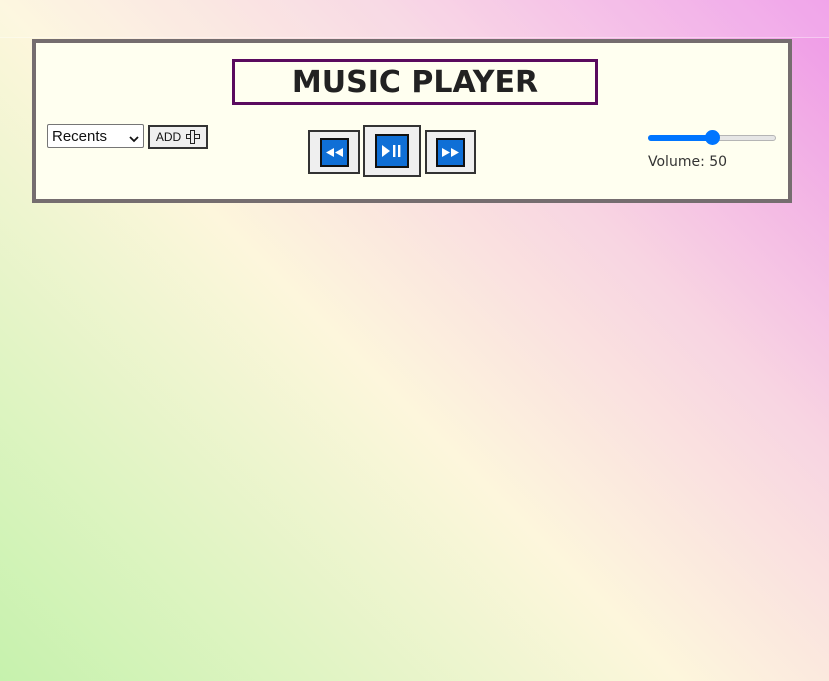  I want to click on volume-slider, so click(713, 138).